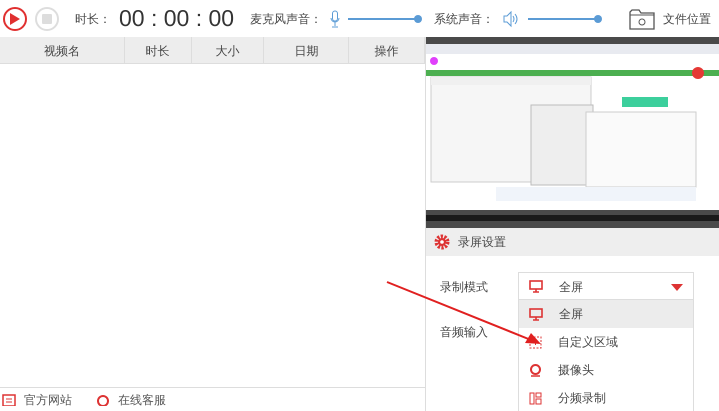  Describe the element at coordinates (670, 18) in the screenshot. I see `file-location-button: 文件位置` at that location.